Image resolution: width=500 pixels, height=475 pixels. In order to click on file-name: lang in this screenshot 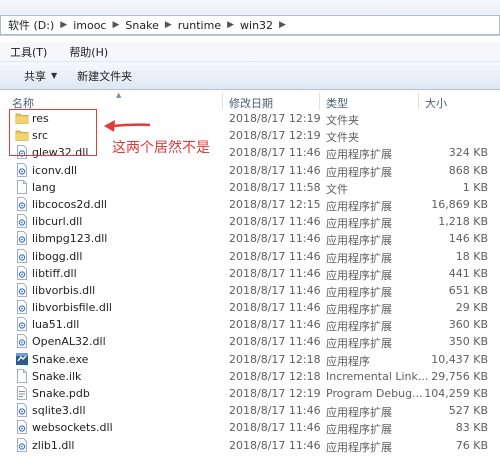, I will do `click(44, 187)`.